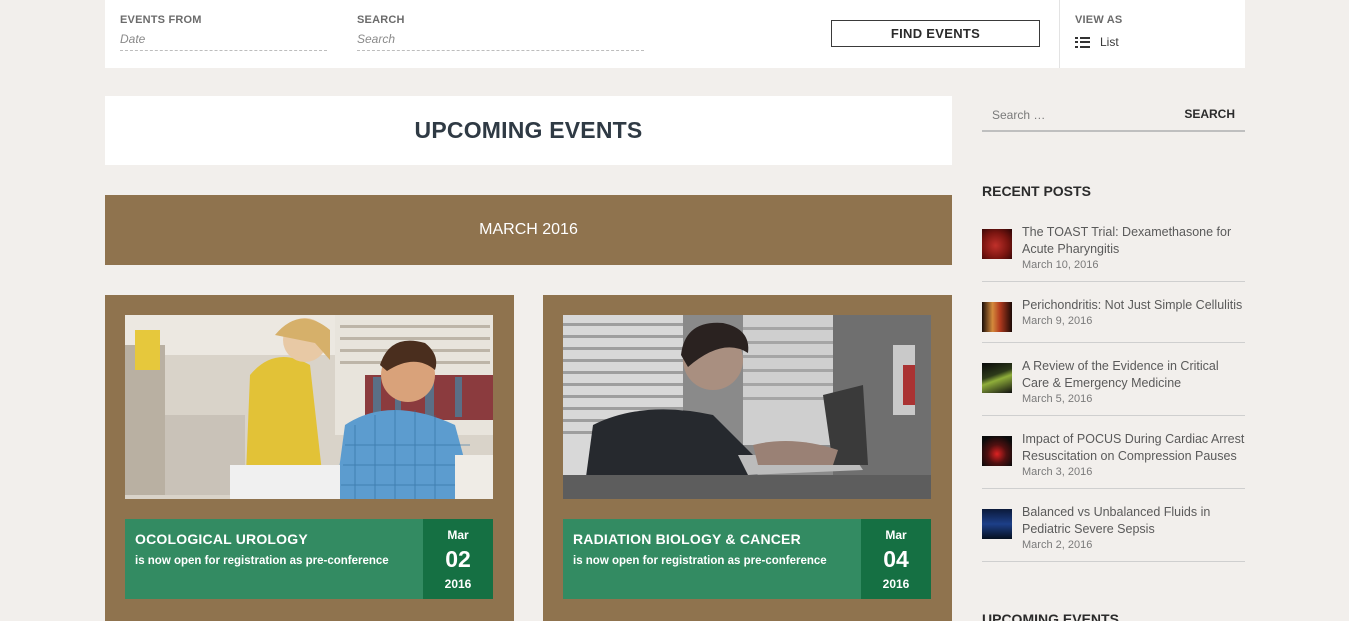 The height and width of the screenshot is (621, 1349). Describe the element at coordinates (687, 539) in the screenshot. I see `event-title: RADIATION BIOLOGY & CANCER` at that location.